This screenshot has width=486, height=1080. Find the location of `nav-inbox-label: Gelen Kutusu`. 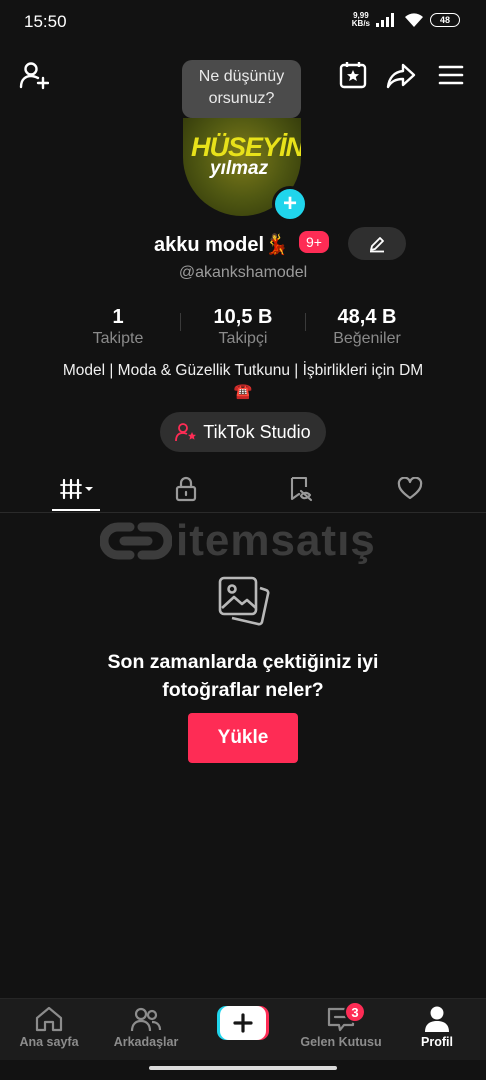

nav-inbox-label: Gelen Kutusu is located at coordinates (341, 1042).